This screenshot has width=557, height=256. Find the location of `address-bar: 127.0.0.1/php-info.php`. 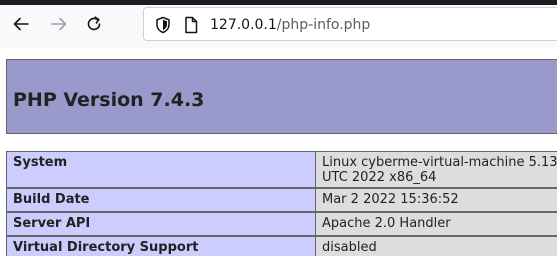

address-bar: 127.0.0.1/php-info.php is located at coordinates (350, 24).